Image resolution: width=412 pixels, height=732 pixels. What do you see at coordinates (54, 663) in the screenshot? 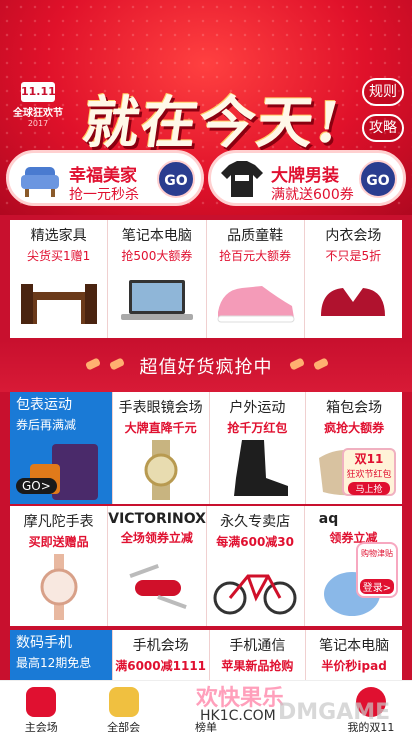
I see `cell-subtitle: 最高12期免息` at bounding box center [54, 663].